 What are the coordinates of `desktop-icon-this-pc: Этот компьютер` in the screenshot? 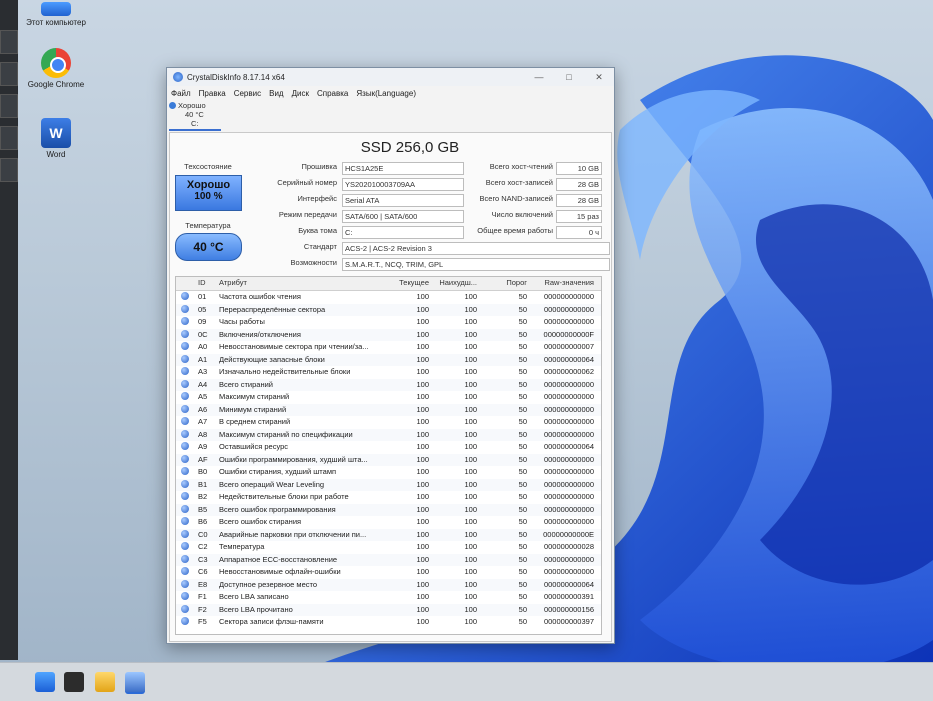 It's located at (56, 14).